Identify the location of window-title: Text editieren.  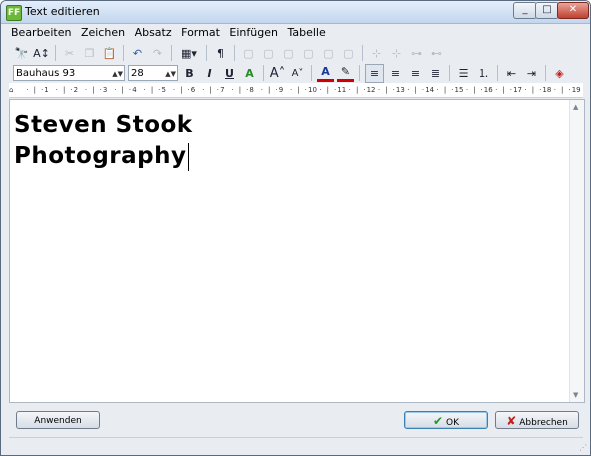
(62, 11).